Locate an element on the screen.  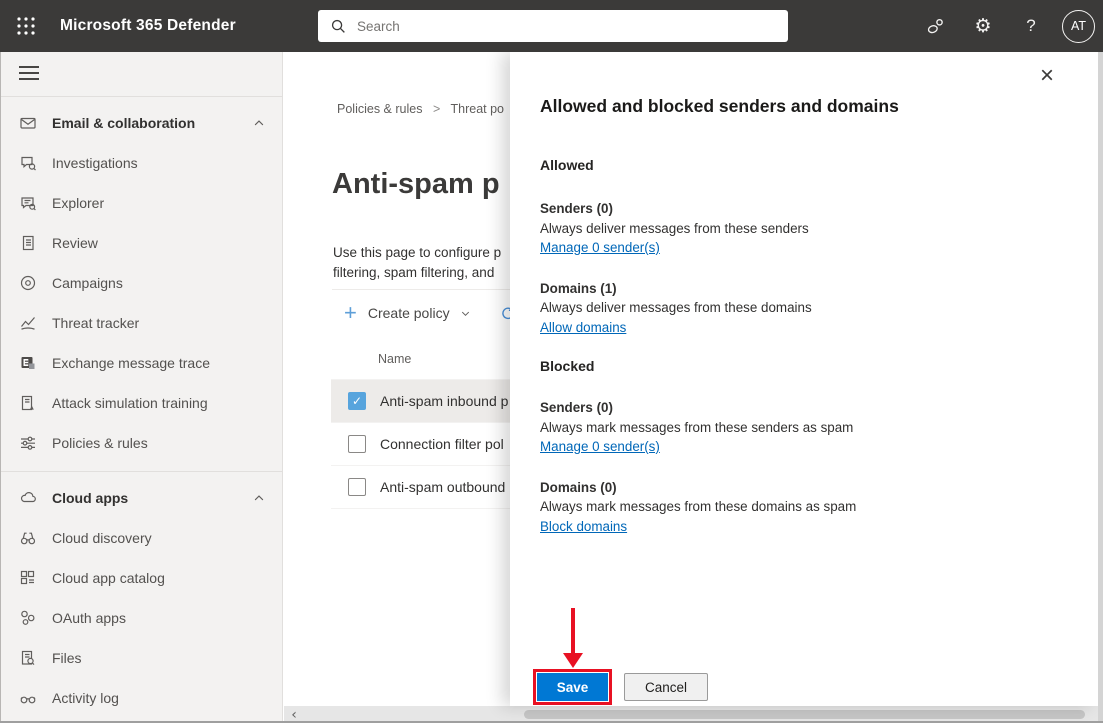
policies-rules-icon is located at coordinates (28, 443).